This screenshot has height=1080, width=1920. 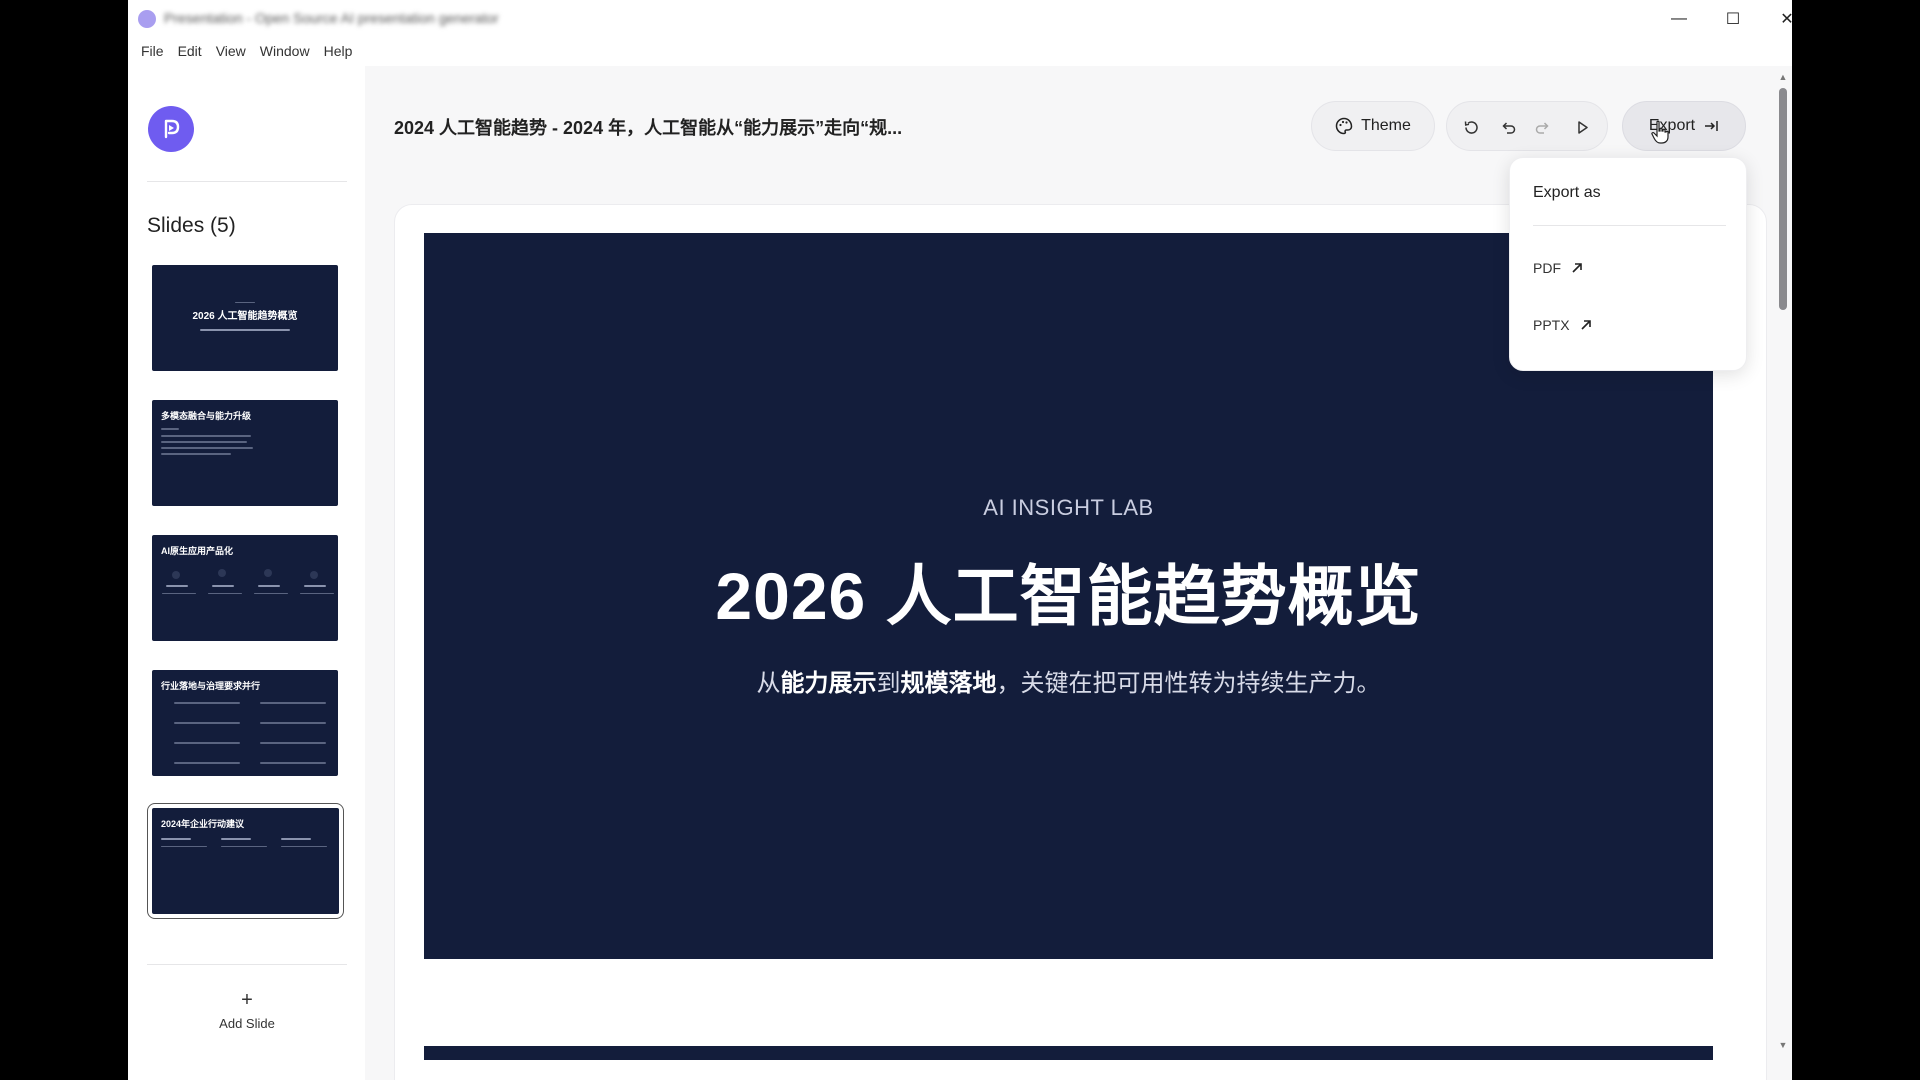 I want to click on play-icon, so click(x=1582, y=127).